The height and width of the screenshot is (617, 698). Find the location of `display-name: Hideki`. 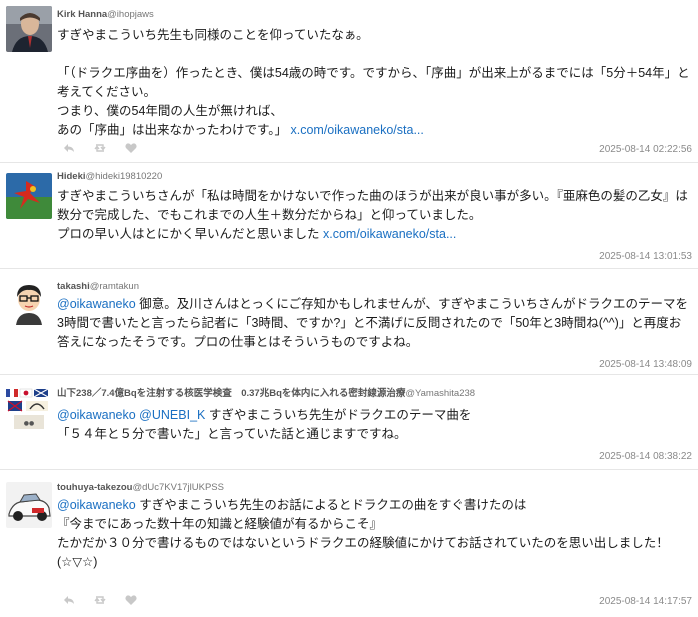

display-name: Hideki is located at coordinates (71, 176).